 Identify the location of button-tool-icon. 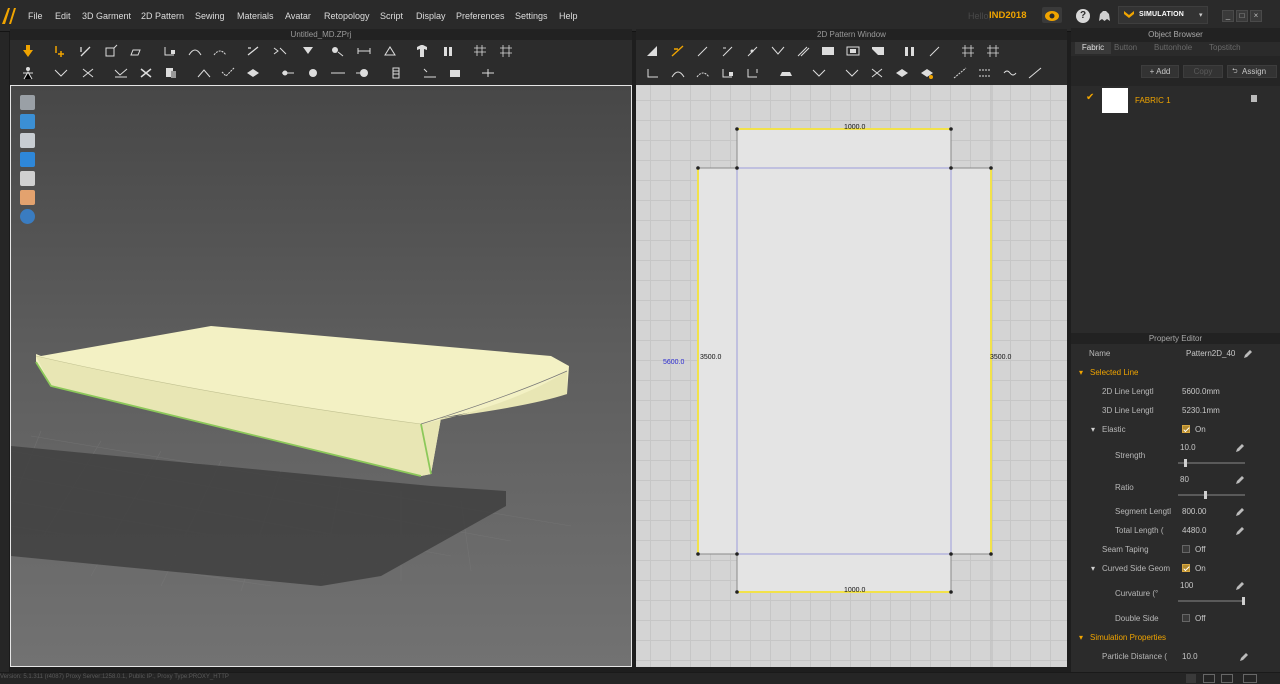
(363, 73).